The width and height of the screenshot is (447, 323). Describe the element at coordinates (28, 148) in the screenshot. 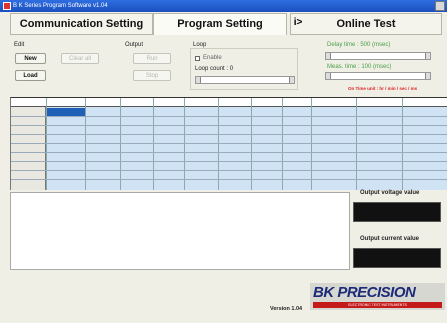

I see `grid-row-headers` at that location.